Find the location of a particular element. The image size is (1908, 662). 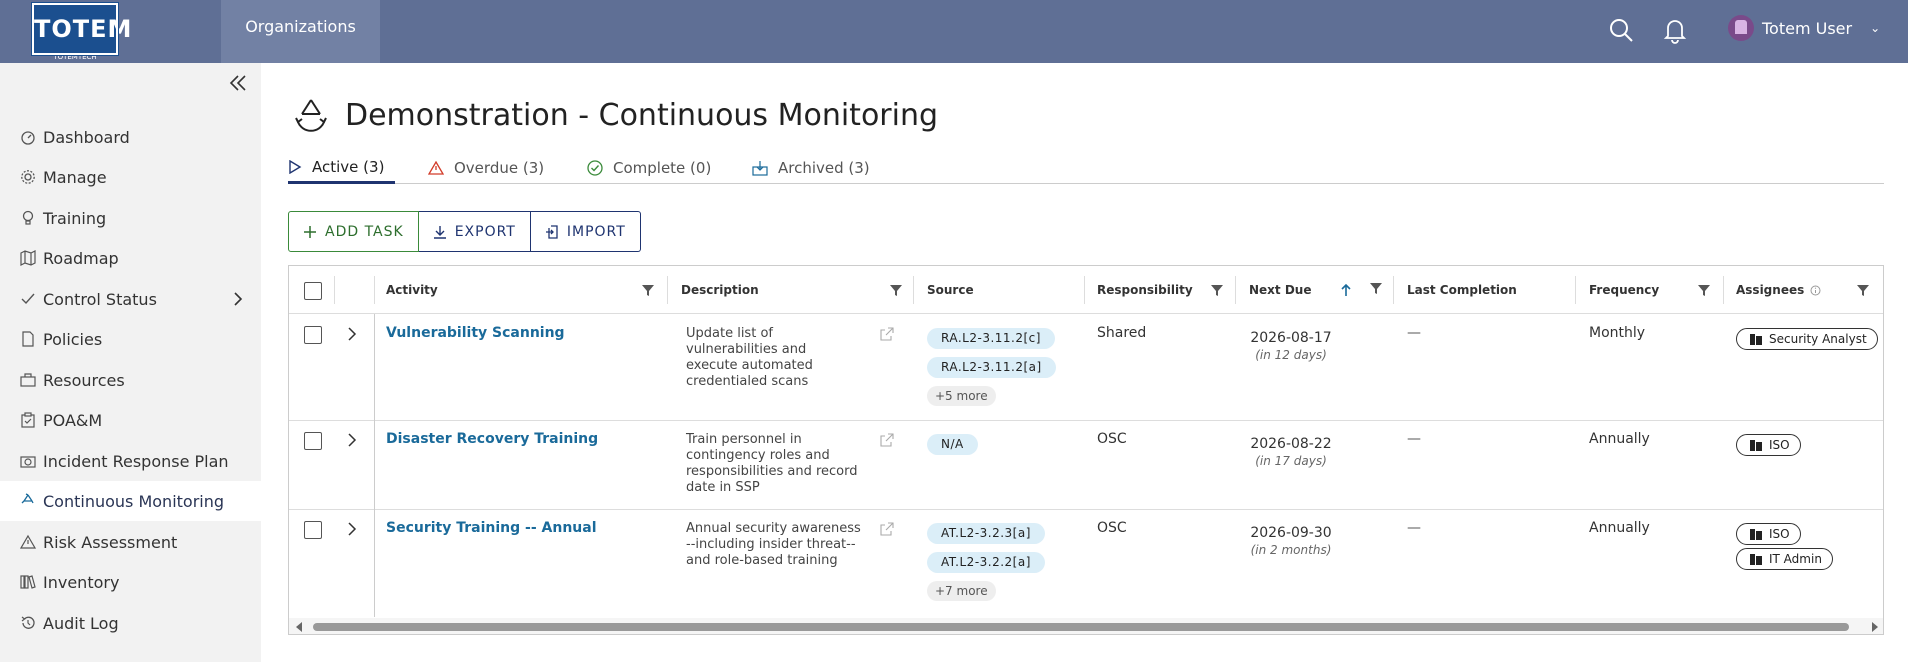

add-task-button: ADD TASK is located at coordinates (353, 231).